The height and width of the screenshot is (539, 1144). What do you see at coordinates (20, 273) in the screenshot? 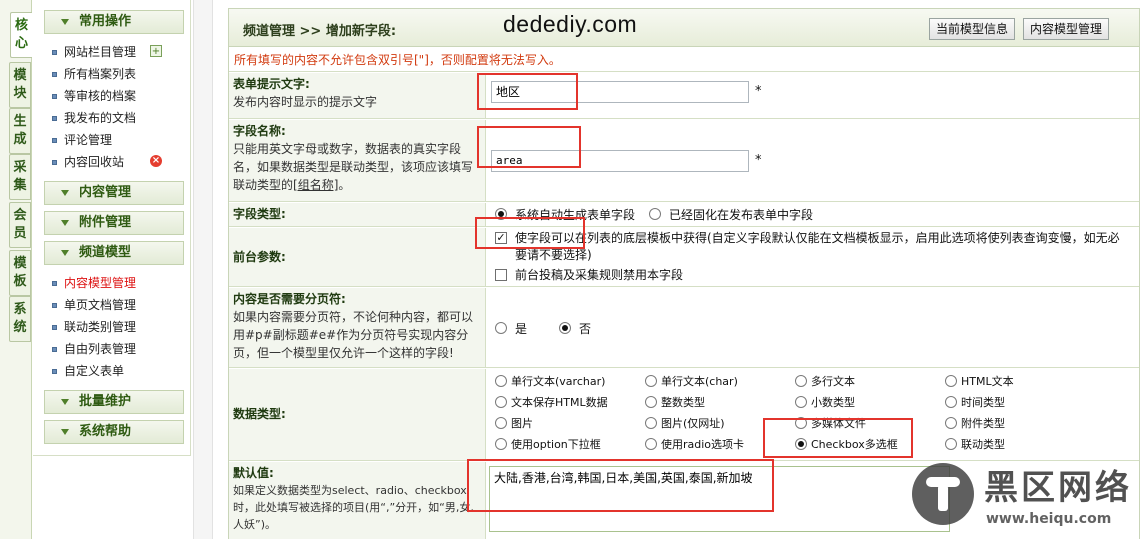
I see `vtab-template: 模板` at bounding box center [20, 273].